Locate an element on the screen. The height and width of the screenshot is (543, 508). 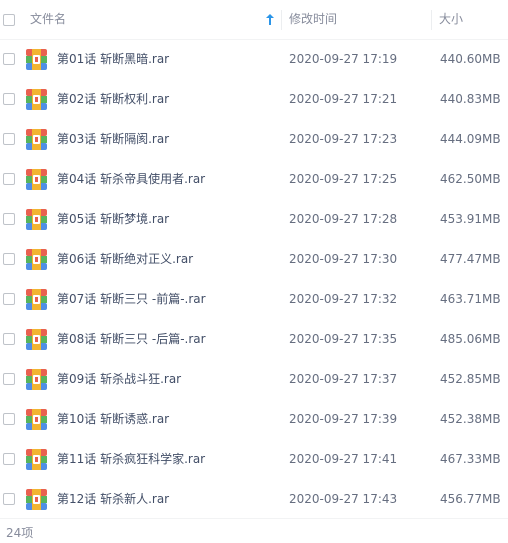
file-size: 440.60MB is located at coordinates (470, 59).